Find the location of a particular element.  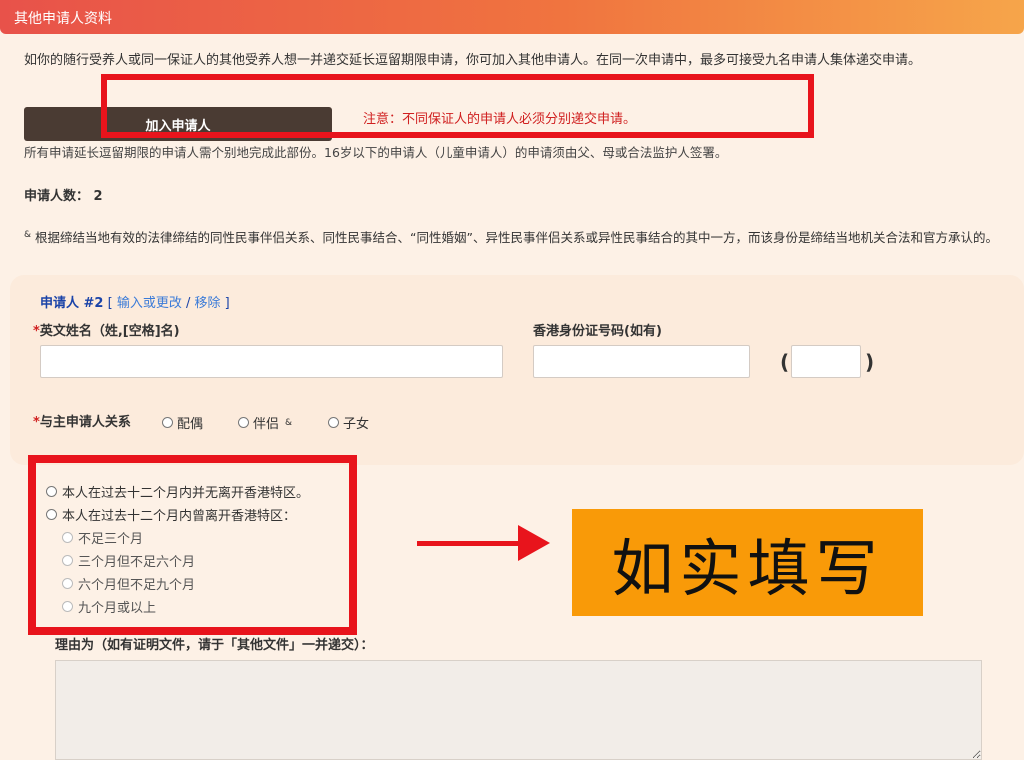

bracket-open: [ is located at coordinates (110, 303).